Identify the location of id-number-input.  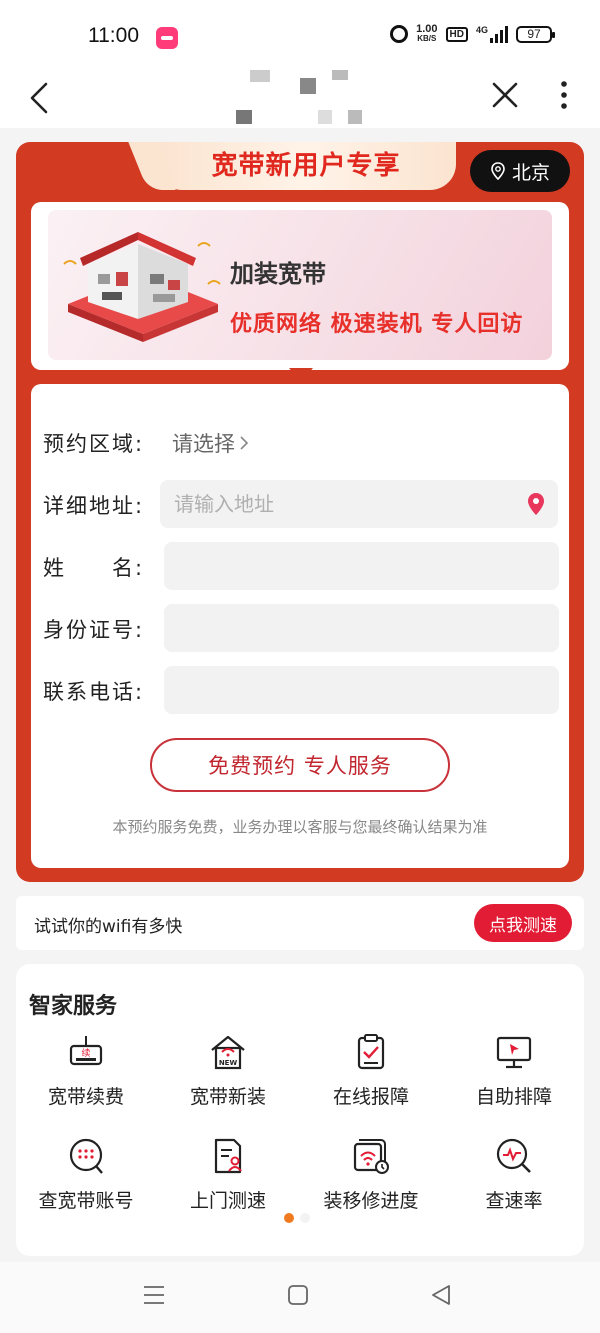
(361, 628).